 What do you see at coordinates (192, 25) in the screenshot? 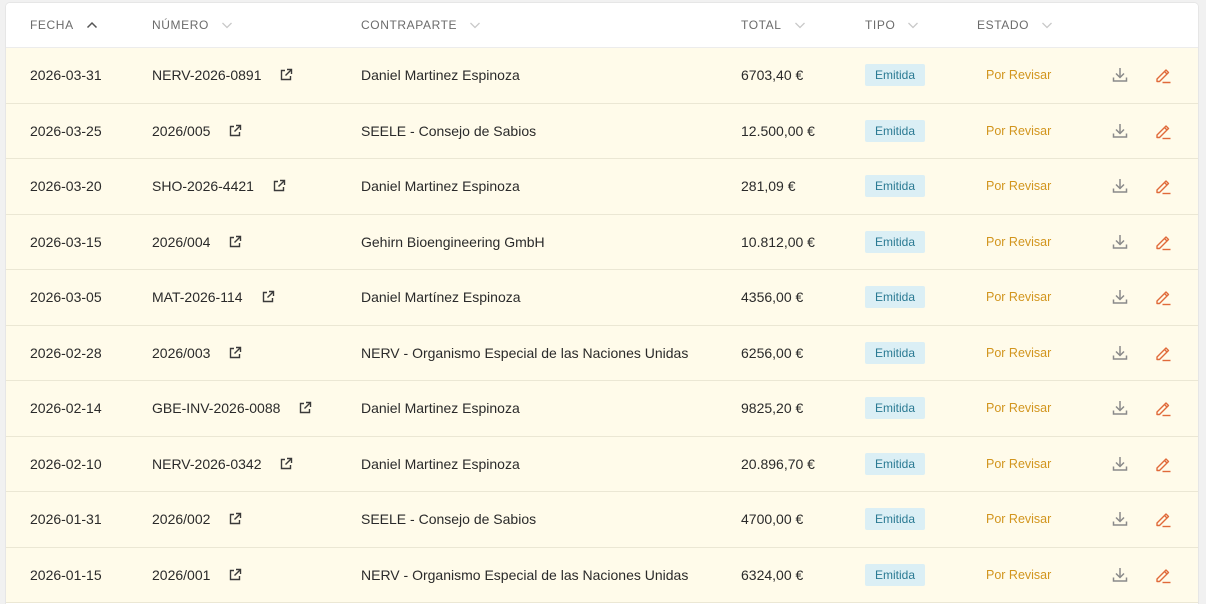
I see `column-header-numero: NÚMERO` at bounding box center [192, 25].